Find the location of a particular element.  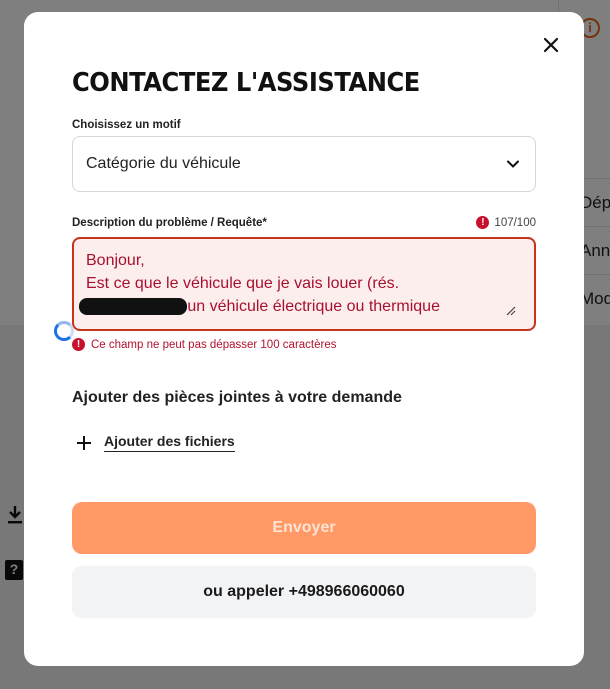

modal-title: CONTACTEZ L'ASSISTANCE is located at coordinates (246, 83).